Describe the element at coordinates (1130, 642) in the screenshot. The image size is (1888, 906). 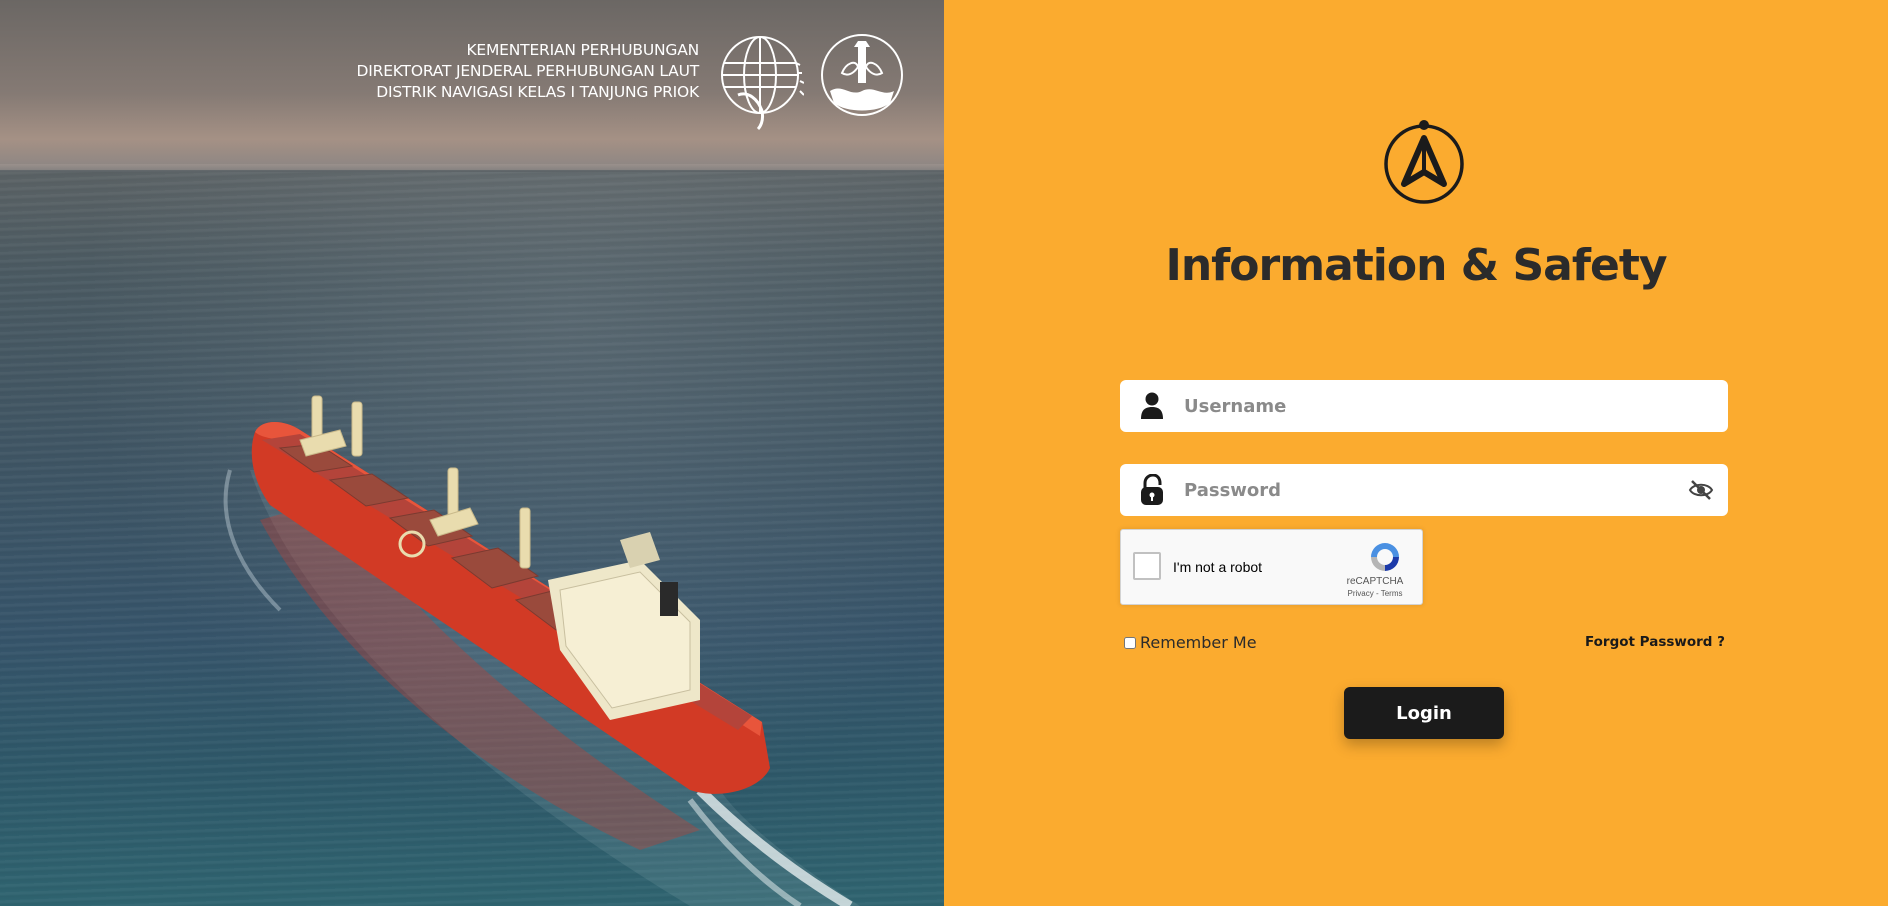
I see `remember-me-checkbox` at that location.